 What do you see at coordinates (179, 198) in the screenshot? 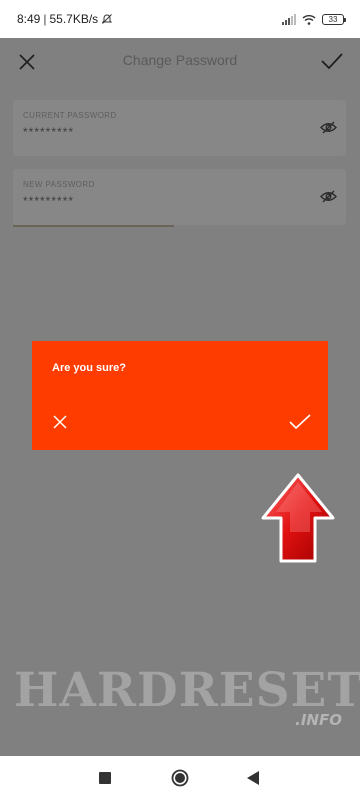
I see `new-password-field: NEW PASSWORD *********` at bounding box center [179, 198].